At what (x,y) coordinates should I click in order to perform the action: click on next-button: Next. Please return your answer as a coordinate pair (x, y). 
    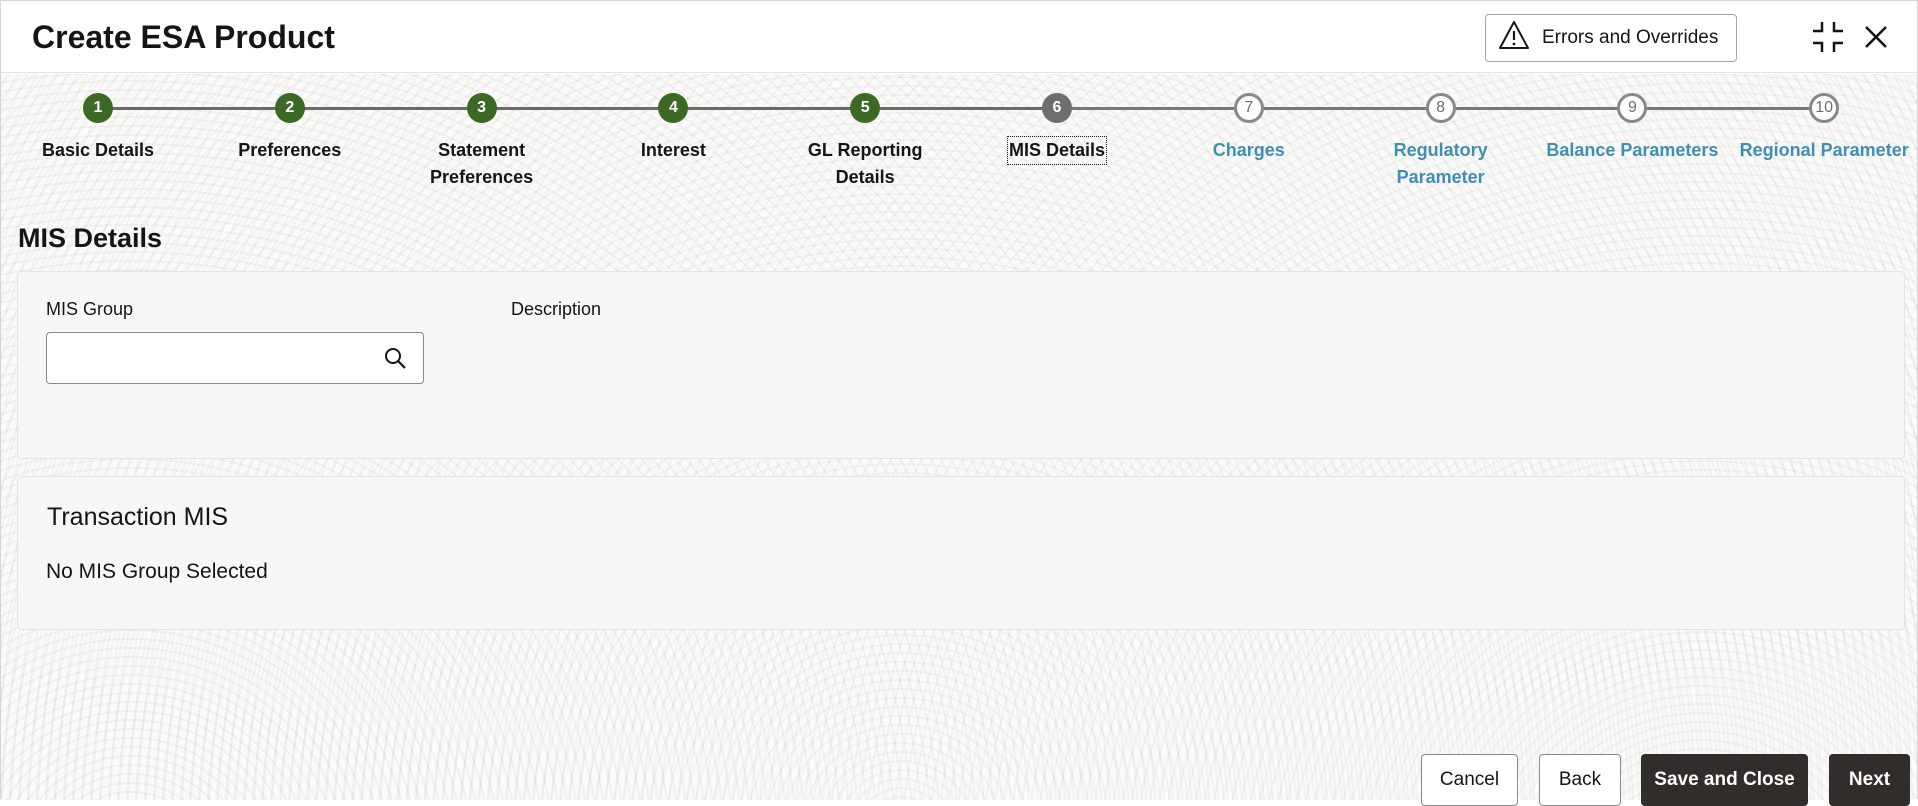
    Looking at the image, I should click on (1869, 780).